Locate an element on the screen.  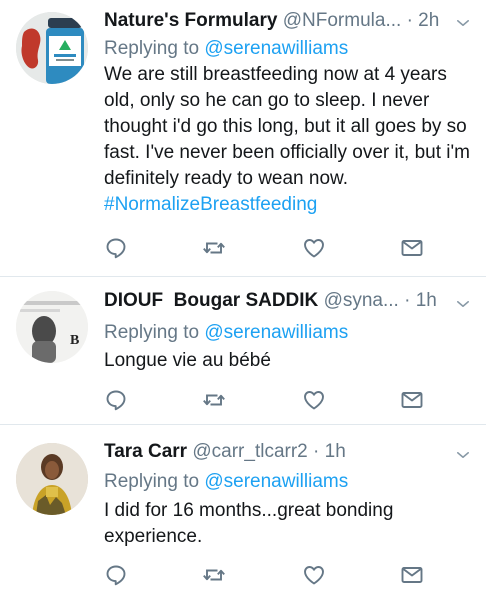
tweet-text-content: Longue vie au bébé is located at coordinates (187, 360).